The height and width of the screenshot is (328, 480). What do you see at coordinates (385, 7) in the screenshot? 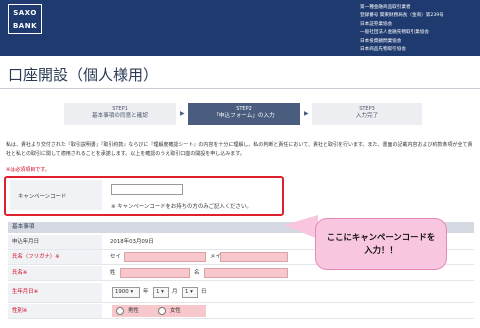
I see `reg-line: 第一種金融商品取引業者` at bounding box center [385, 7].